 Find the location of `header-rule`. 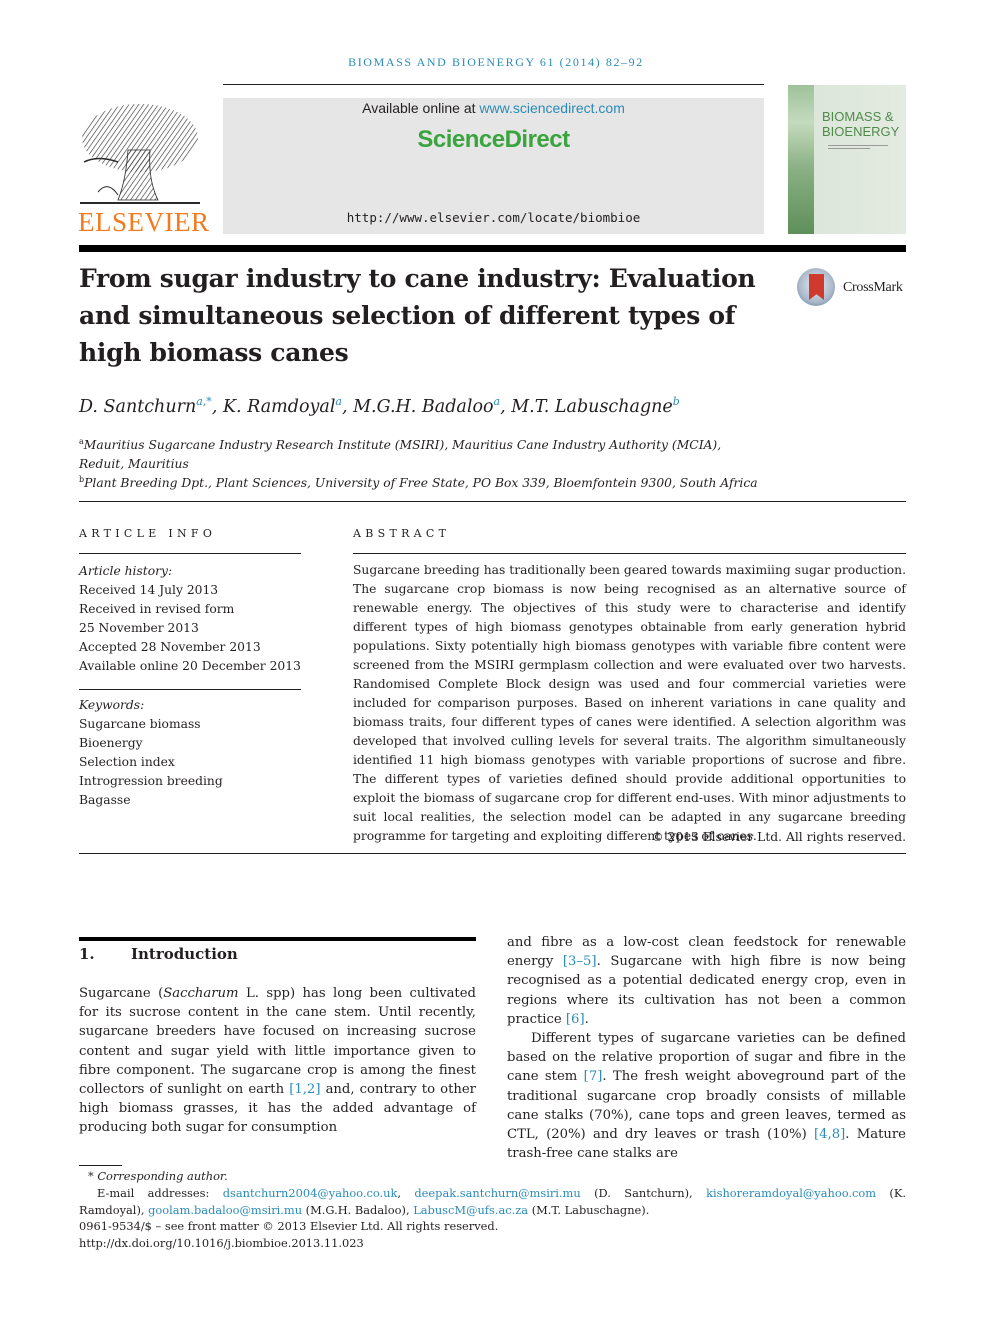

header-rule is located at coordinates (493, 84).